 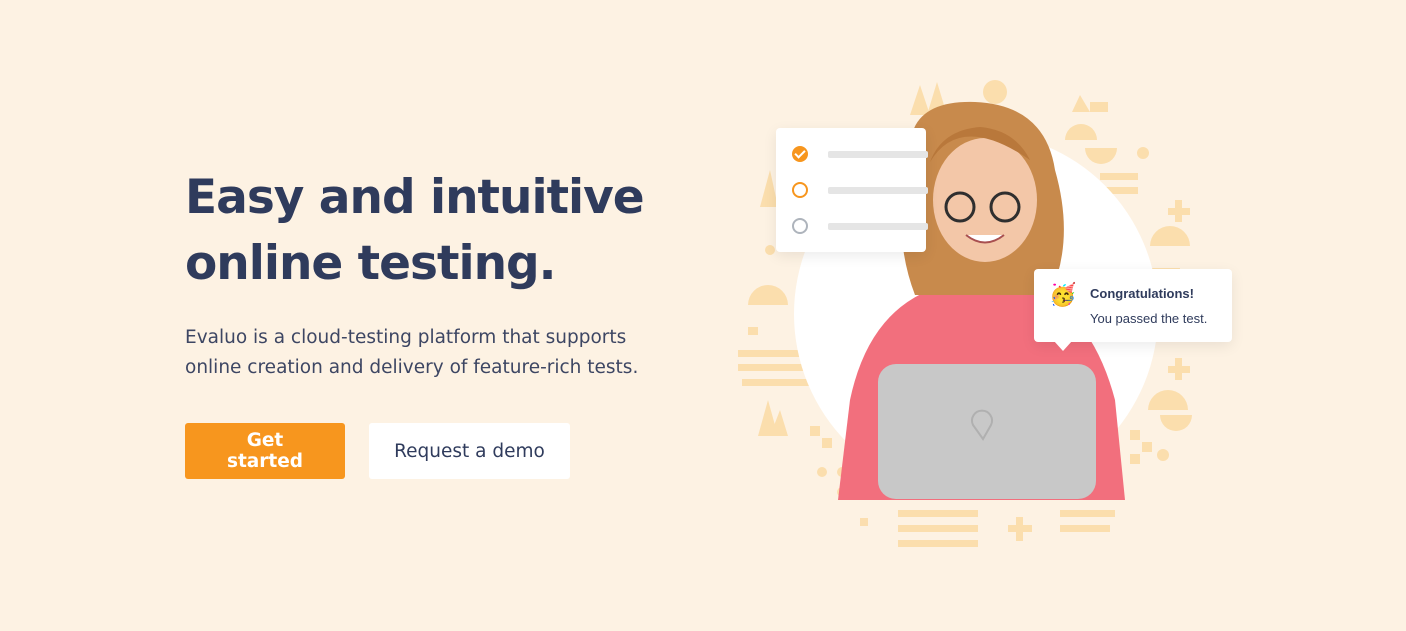 I want to click on toast-message: You passed the test., so click(x=1149, y=318).